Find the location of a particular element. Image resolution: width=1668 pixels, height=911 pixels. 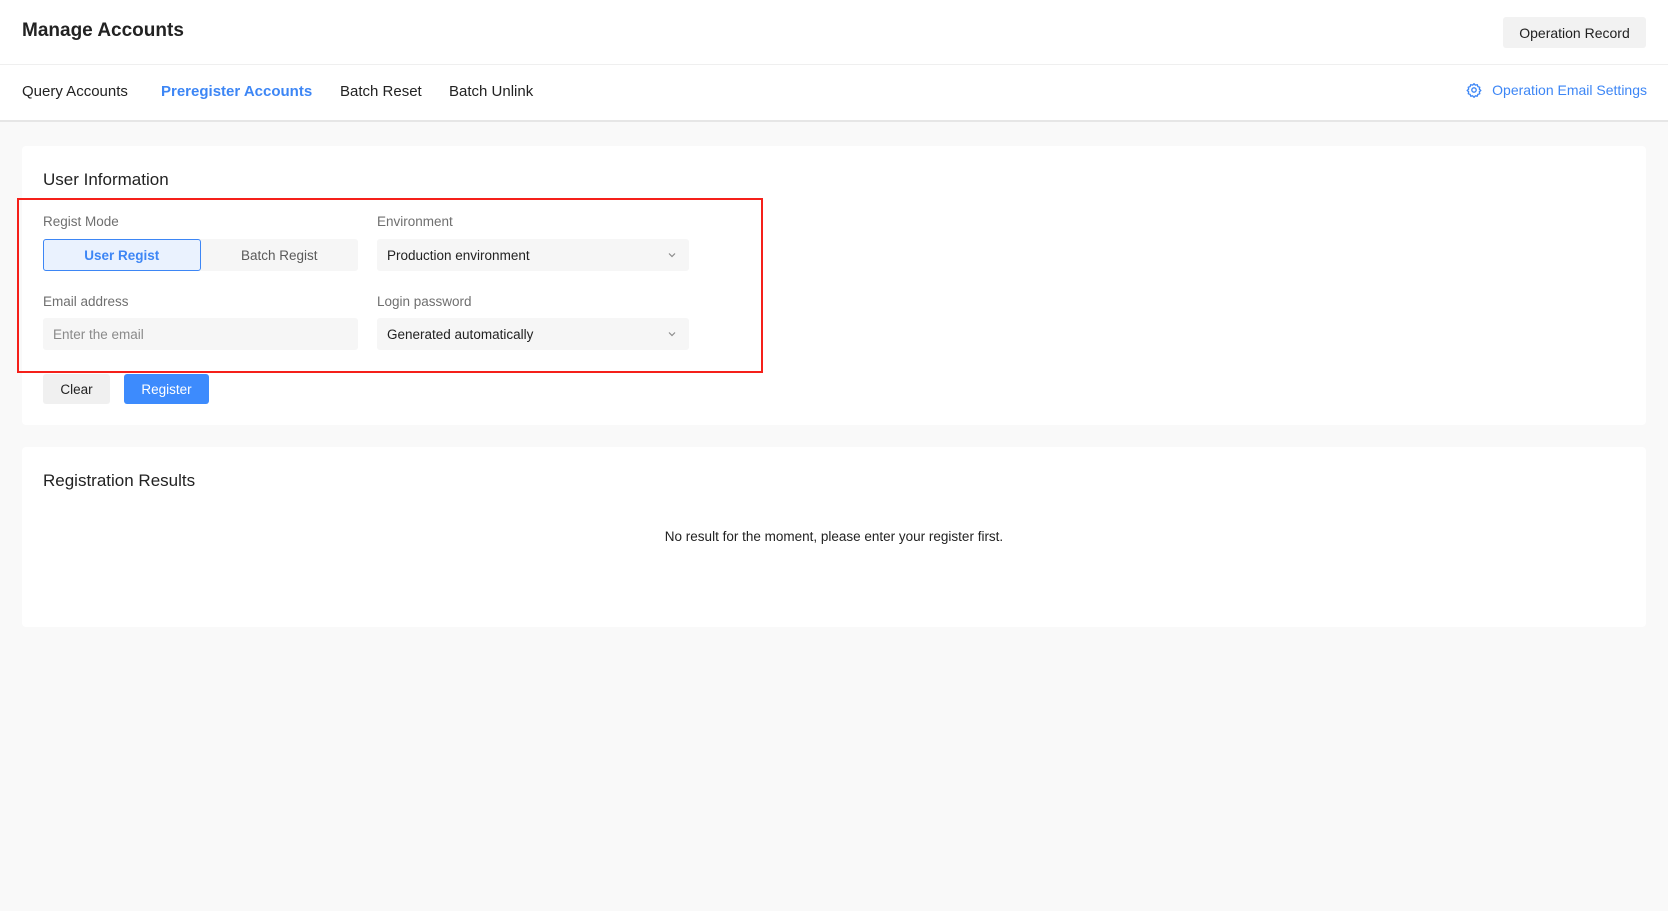

user-information-title: User Information is located at coordinates (106, 179).